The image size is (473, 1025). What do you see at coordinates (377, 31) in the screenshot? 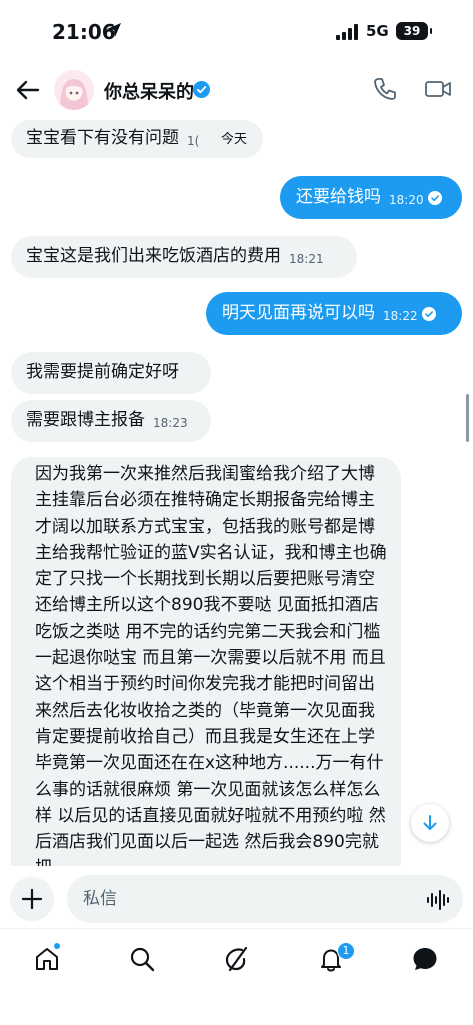
I see `network-type: 5G` at bounding box center [377, 31].